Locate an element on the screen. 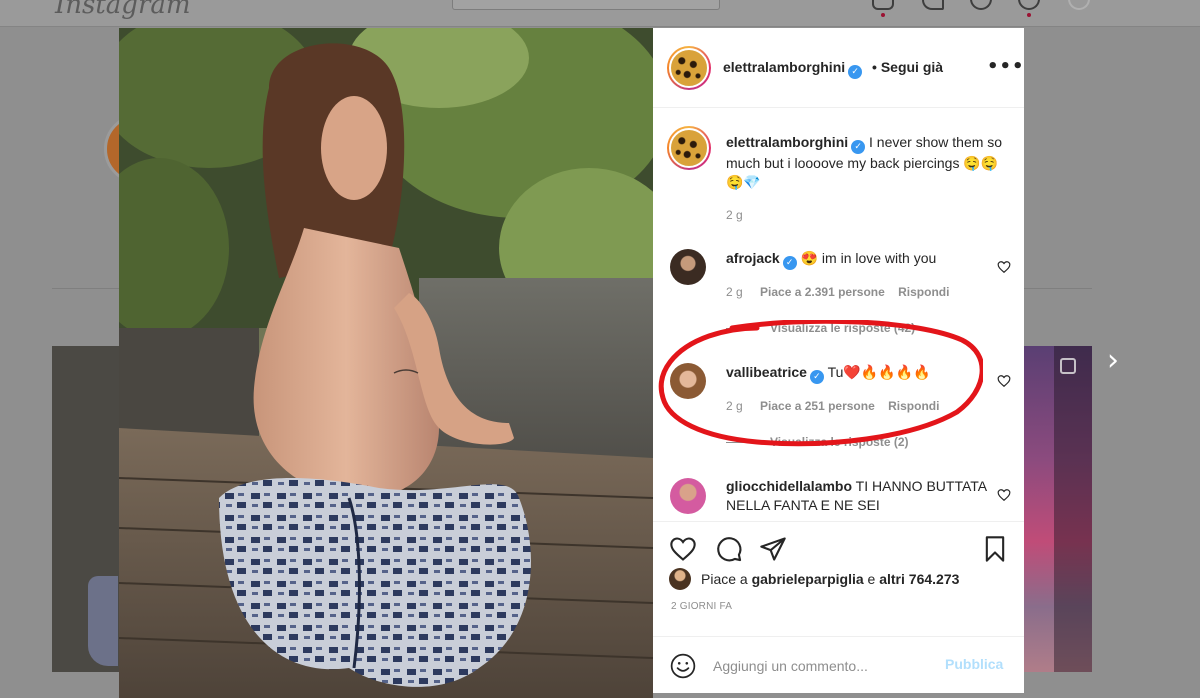 The height and width of the screenshot is (698, 1200). add-comment-input is located at coordinates (823, 666).